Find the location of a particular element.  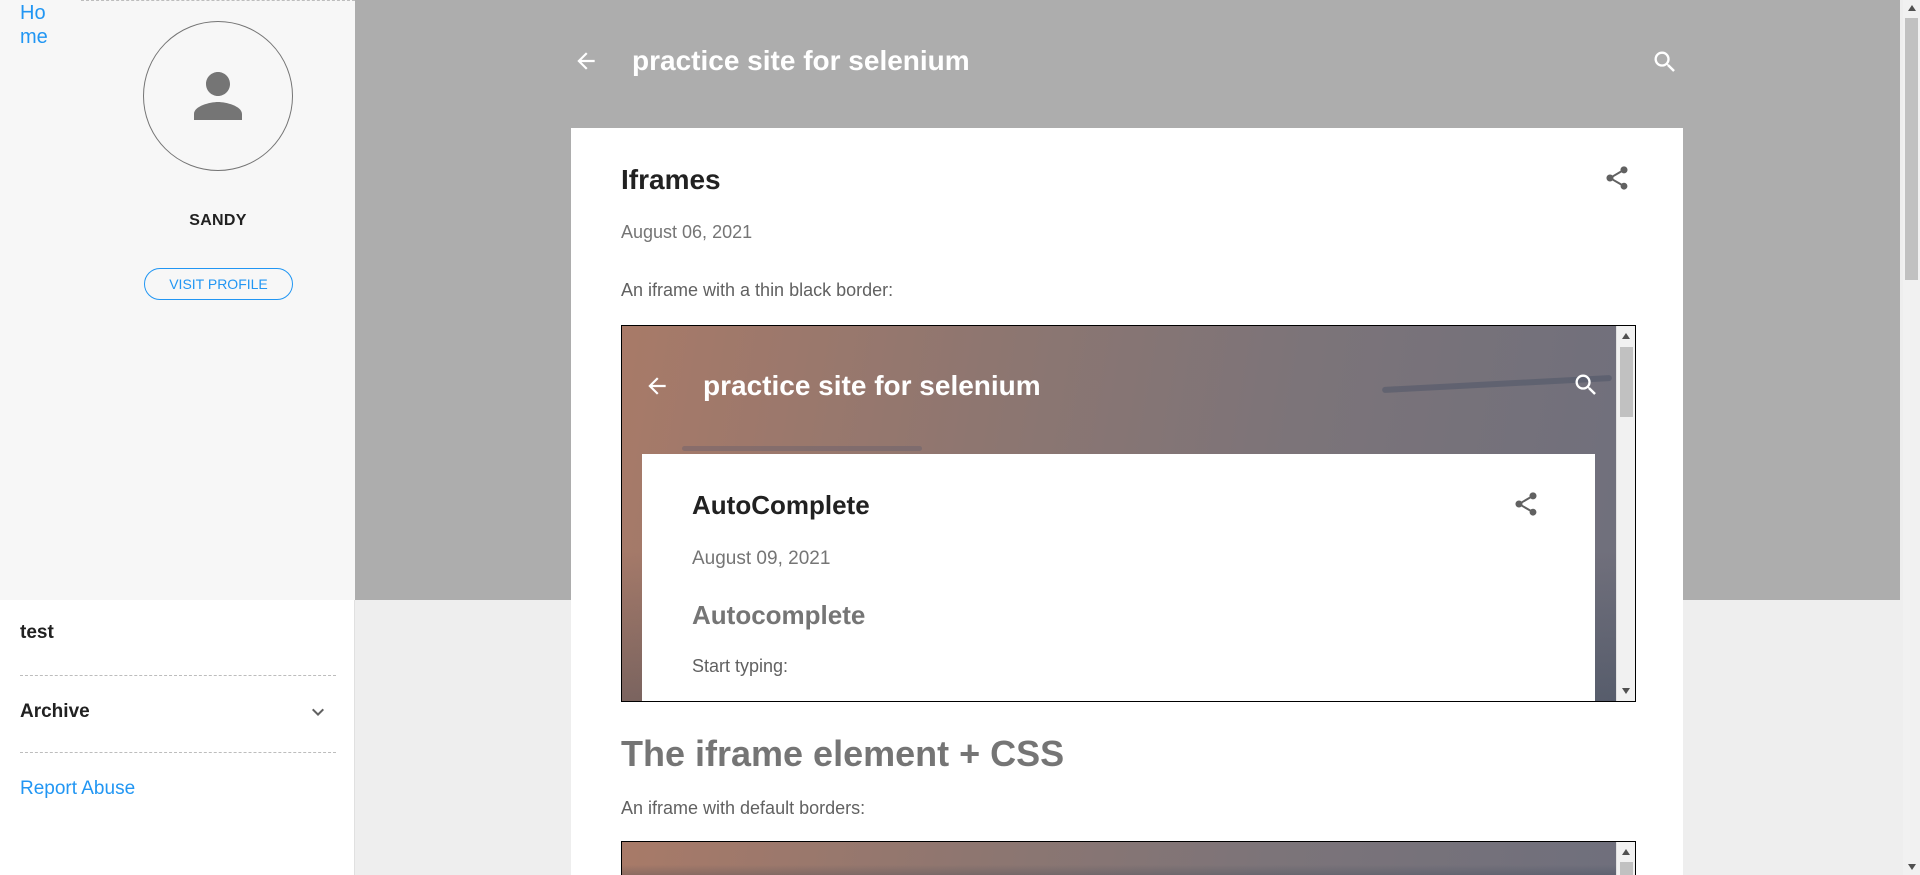

iframe-text: Start typing: is located at coordinates (740, 666).